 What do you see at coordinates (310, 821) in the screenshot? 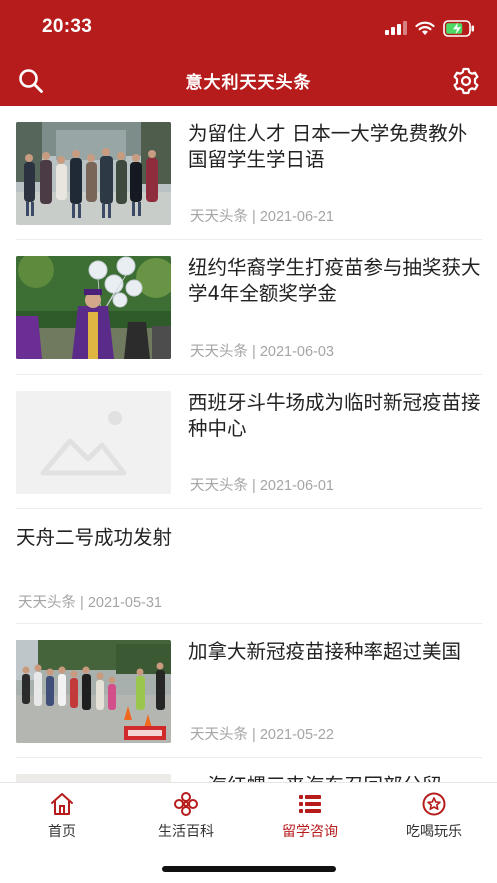
I see `tab-study-abroad: 留学咨询` at bounding box center [310, 821].